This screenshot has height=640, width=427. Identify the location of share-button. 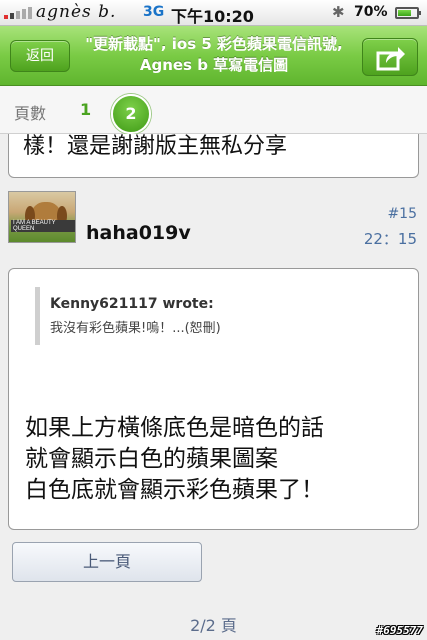
(390, 57).